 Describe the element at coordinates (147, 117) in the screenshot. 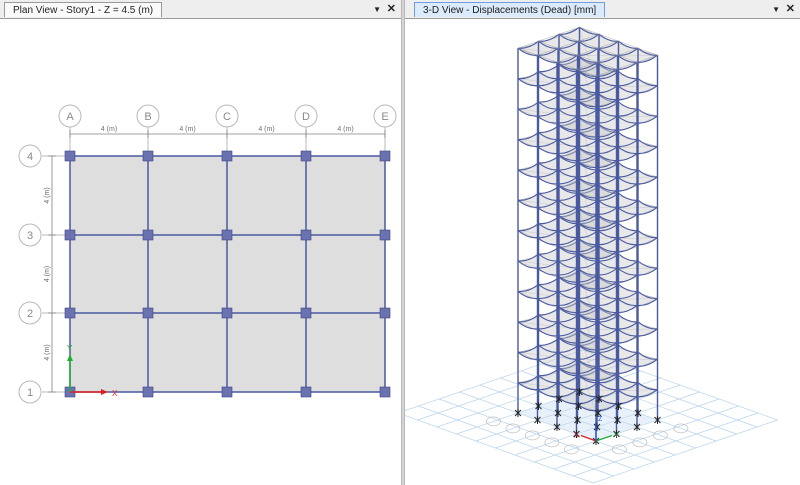

I see `grid-label-B: B` at that location.